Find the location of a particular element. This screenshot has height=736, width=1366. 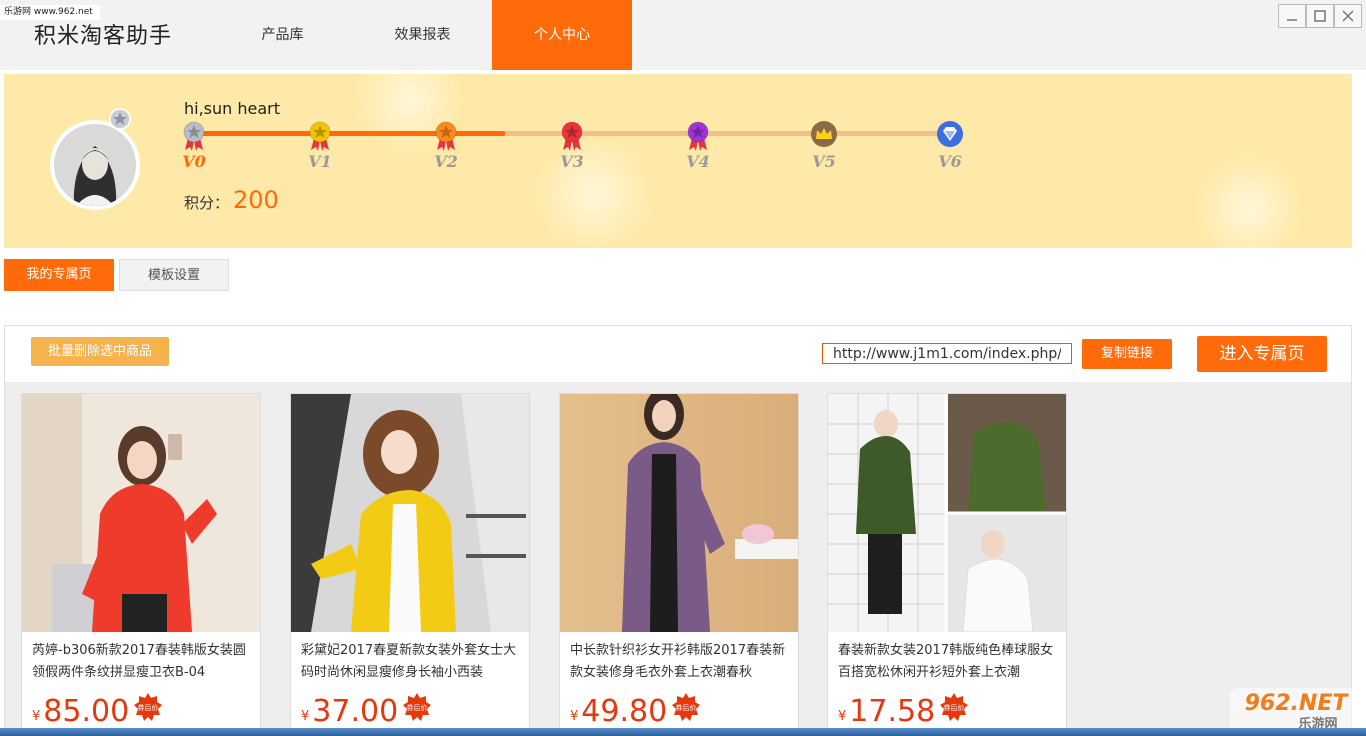

app-header: 积米淘客助手 产品库 效果报表 个人中心 is located at coordinates (683, 35).